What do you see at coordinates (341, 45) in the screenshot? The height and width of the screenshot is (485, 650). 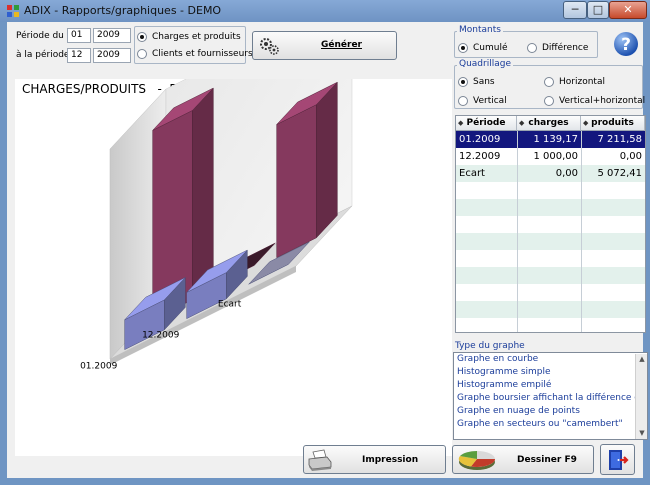 I see `generate-label: Générer` at bounding box center [341, 45].